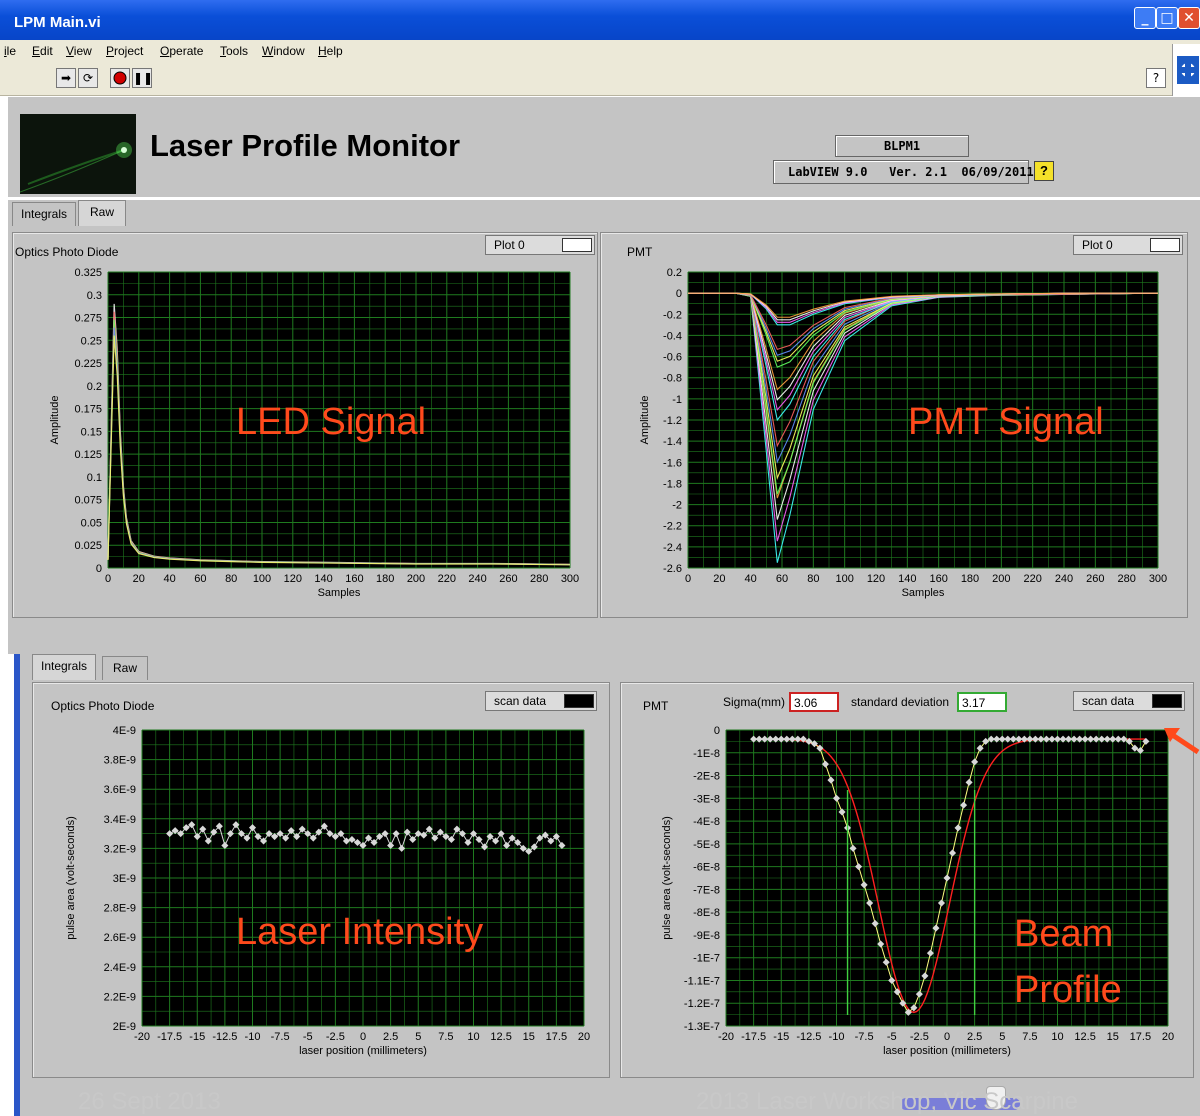 This screenshot has width=1200, height=1116. Describe the element at coordinates (94, 387) in the screenshot. I see `y-tick-label: 0.2` at that location.